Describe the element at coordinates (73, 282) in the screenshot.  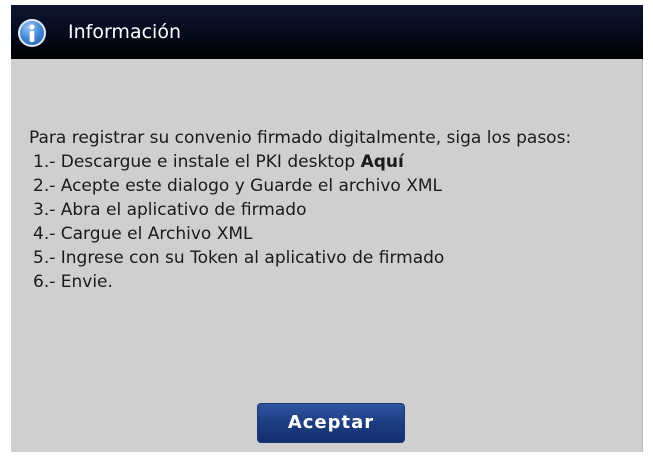
I see `step-item: 6.- Envie.` at that location.